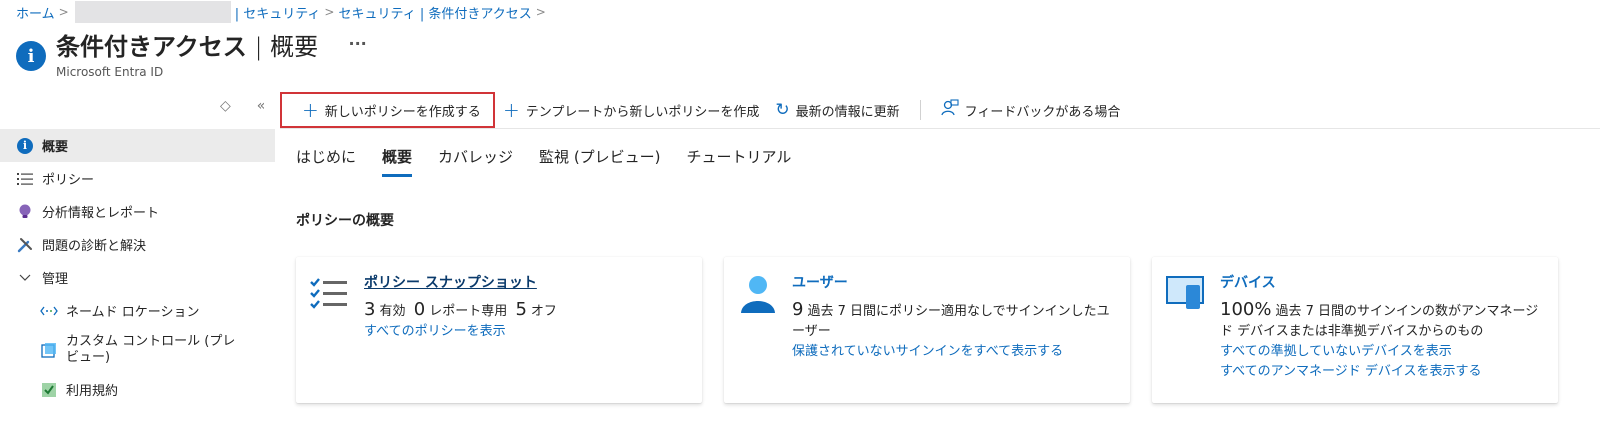  What do you see at coordinates (524, 282) in the screenshot?
I see `policy-snapshot-title: ポリシー スナップショット` at bounding box center [524, 282].